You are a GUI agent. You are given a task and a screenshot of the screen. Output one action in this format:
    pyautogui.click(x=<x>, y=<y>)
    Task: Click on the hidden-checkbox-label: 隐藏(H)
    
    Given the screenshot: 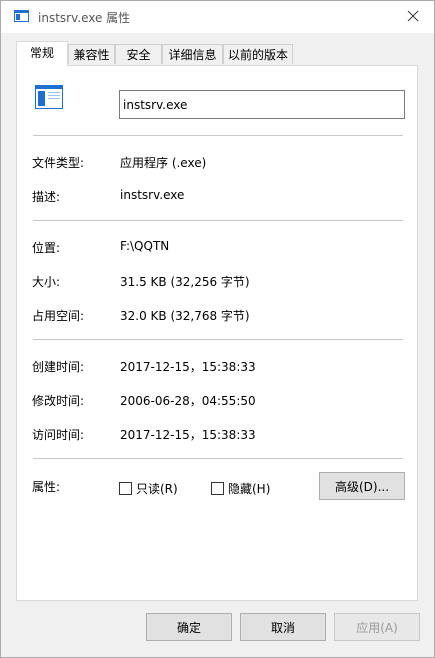 What is the action you would take?
    pyautogui.click(x=249, y=489)
    